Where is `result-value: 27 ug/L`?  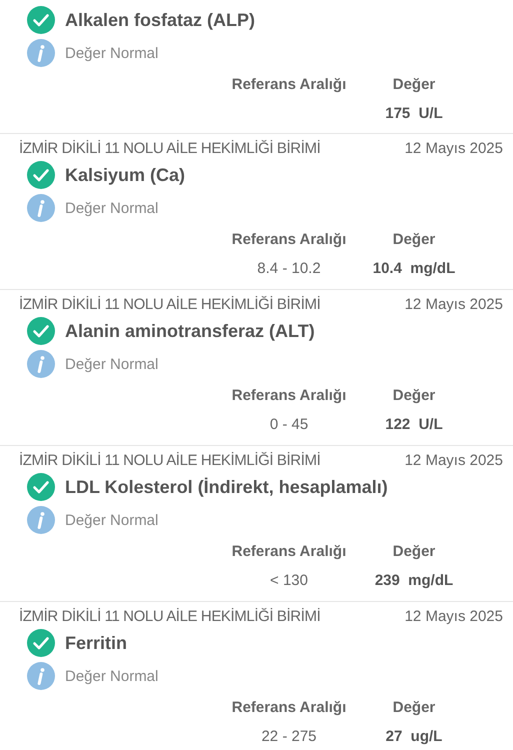
result-value: 27 ug/L is located at coordinates (414, 736).